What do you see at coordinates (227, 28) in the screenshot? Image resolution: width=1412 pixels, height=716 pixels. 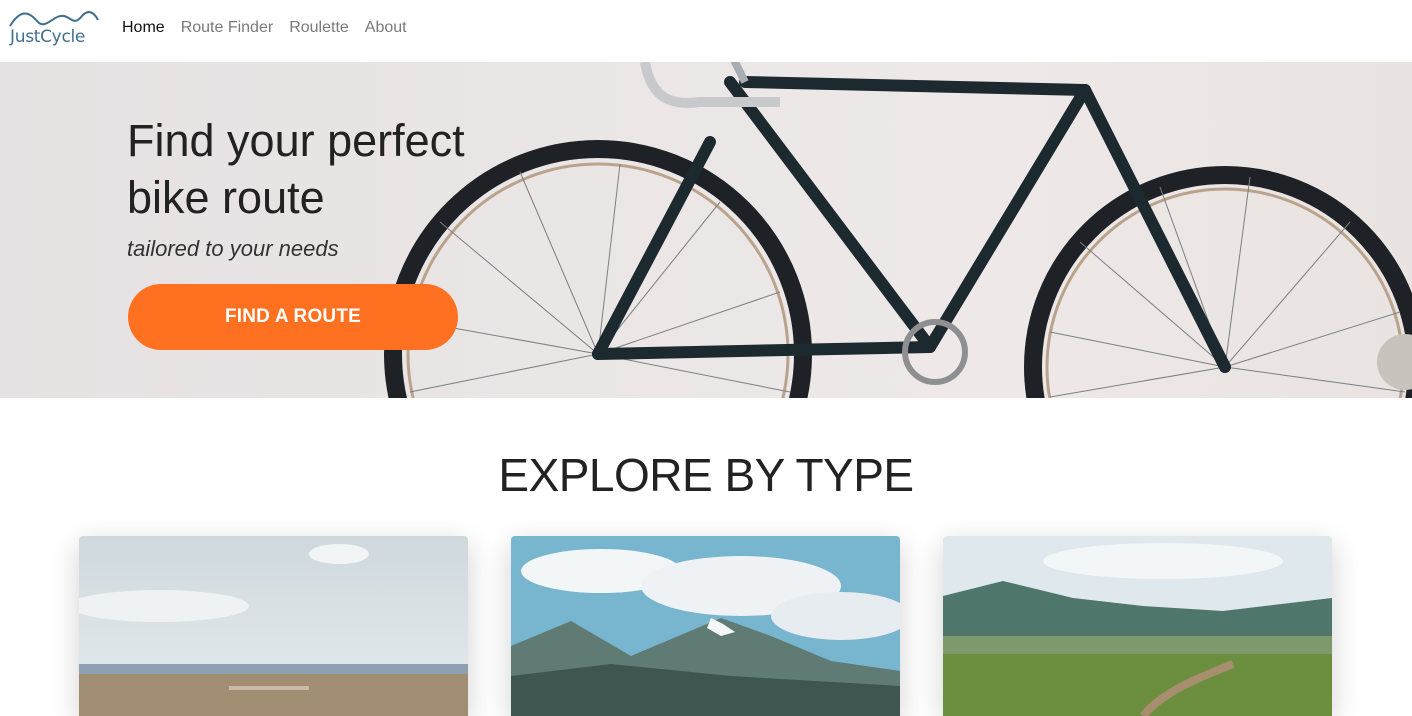 I see `nav-item-route-finder: Route Finder` at bounding box center [227, 28].